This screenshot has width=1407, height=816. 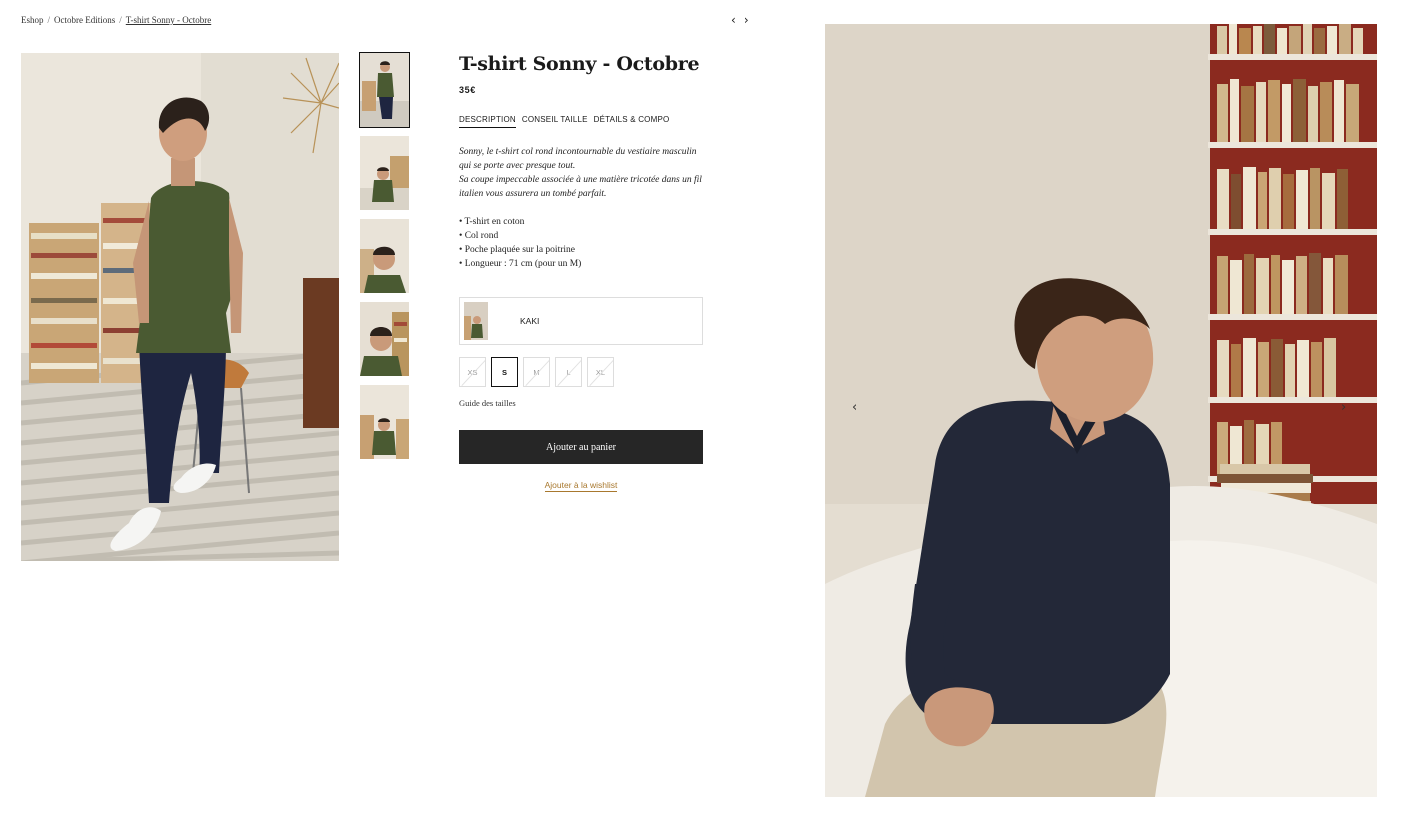 I want to click on tab-details-composition: DÉTAILS & COMPO, so click(x=632, y=121).